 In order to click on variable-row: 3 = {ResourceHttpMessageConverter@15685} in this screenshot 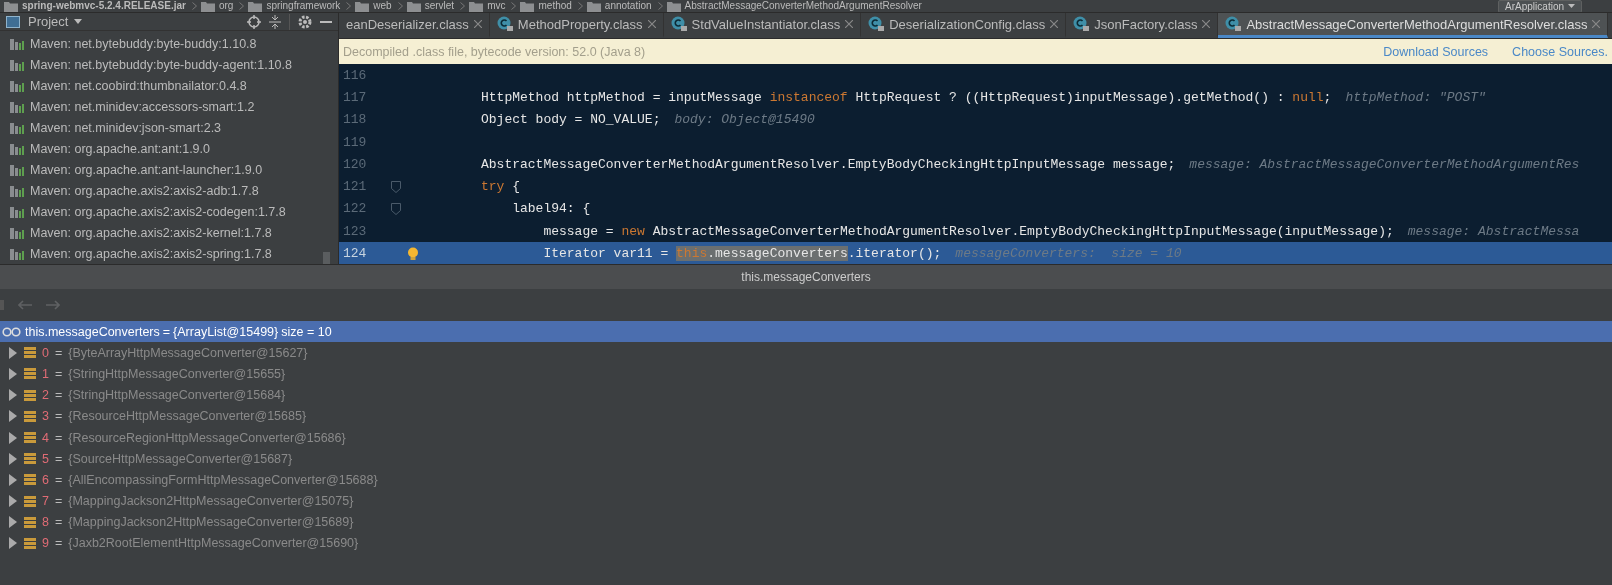, I will do `click(806, 416)`.